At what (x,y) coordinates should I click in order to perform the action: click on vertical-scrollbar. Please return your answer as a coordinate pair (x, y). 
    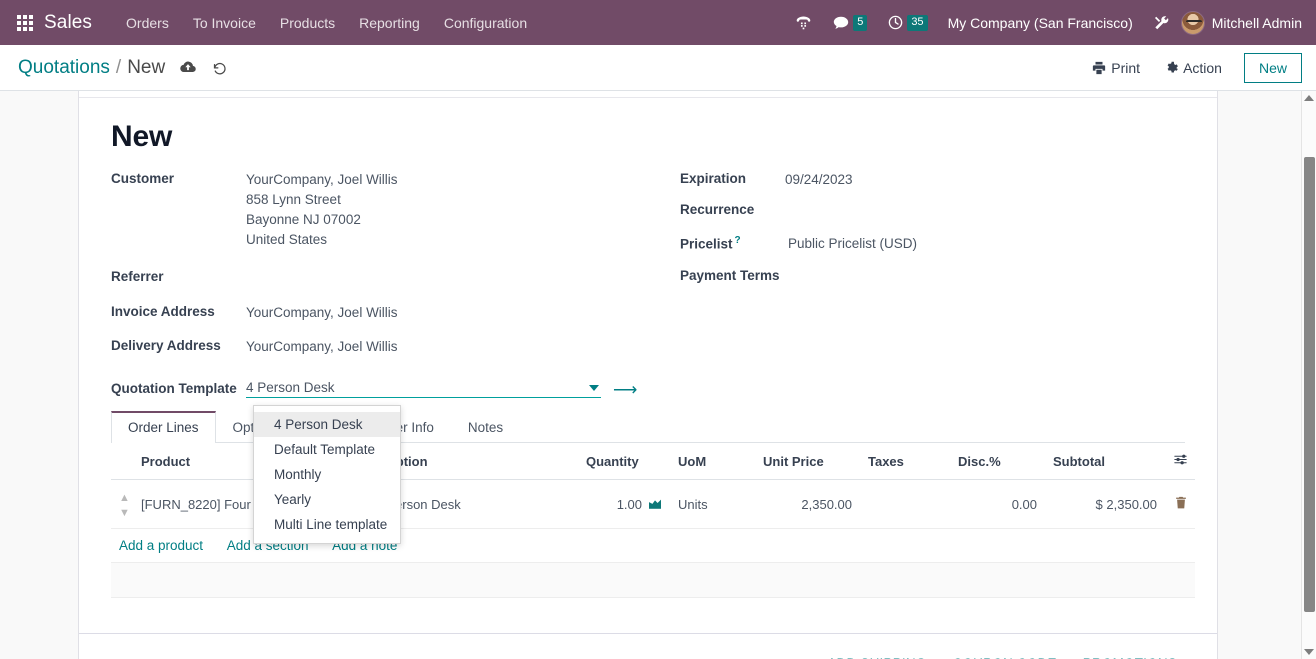
    Looking at the image, I should click on (1308, 375).